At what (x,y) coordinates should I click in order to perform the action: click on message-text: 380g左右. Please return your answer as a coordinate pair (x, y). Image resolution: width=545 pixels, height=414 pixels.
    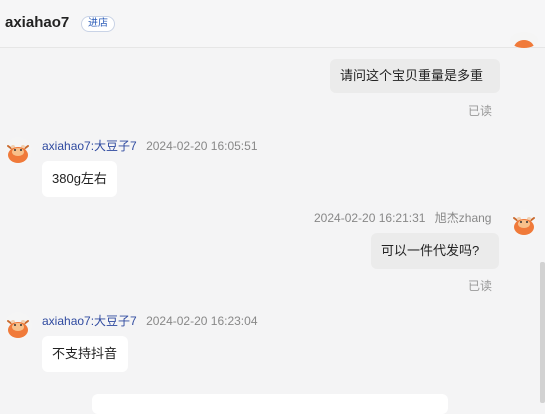
    Looking at the image, I should click on (79, 178).